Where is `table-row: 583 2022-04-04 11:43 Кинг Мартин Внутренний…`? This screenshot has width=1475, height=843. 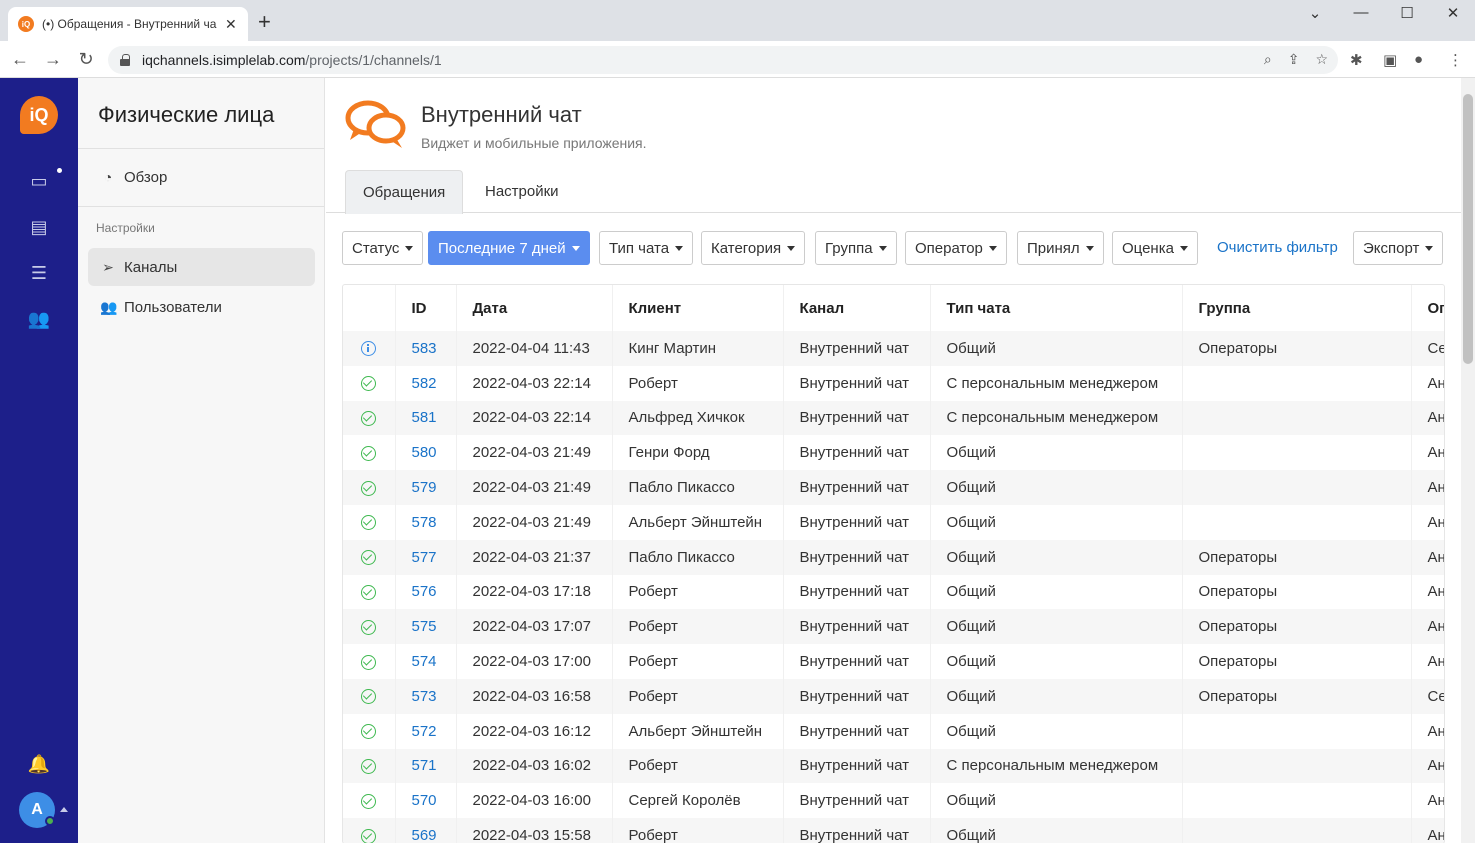 table-row: 583 2022-04-04 11:43 Кинг Мартин Внутренний… is located at coordinates (893, 348).